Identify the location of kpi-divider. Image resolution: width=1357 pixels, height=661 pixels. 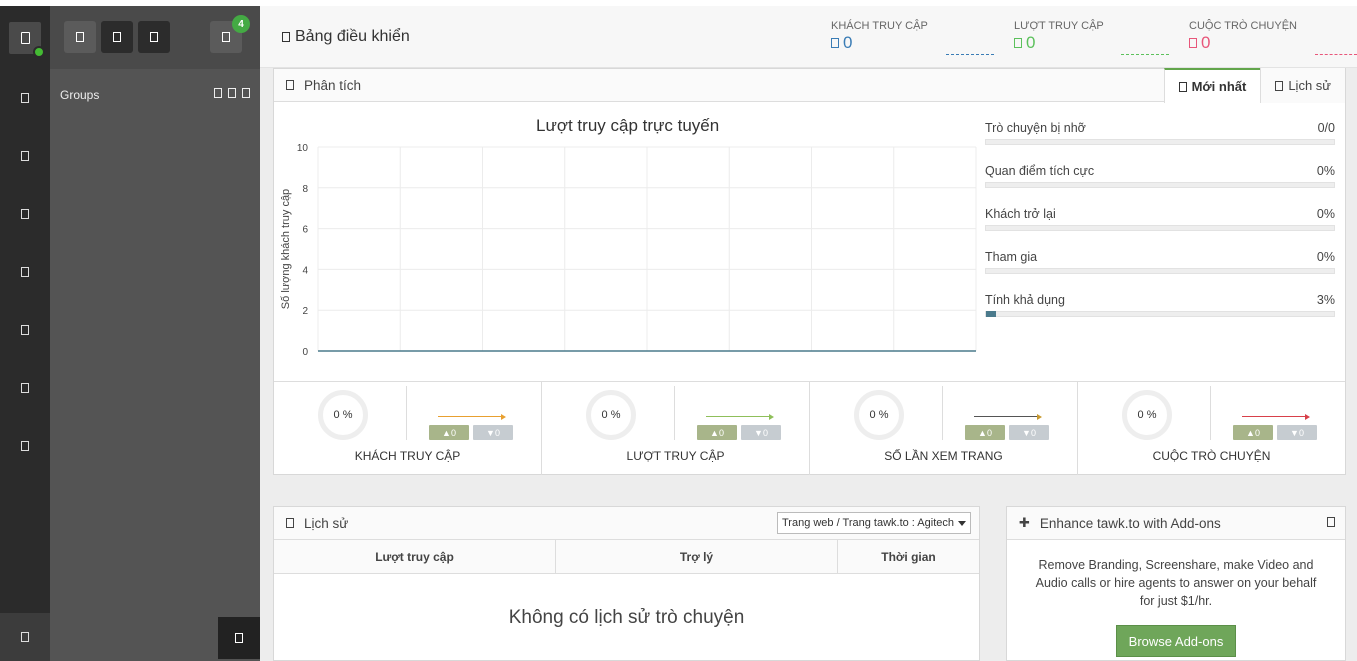
(406, 413).